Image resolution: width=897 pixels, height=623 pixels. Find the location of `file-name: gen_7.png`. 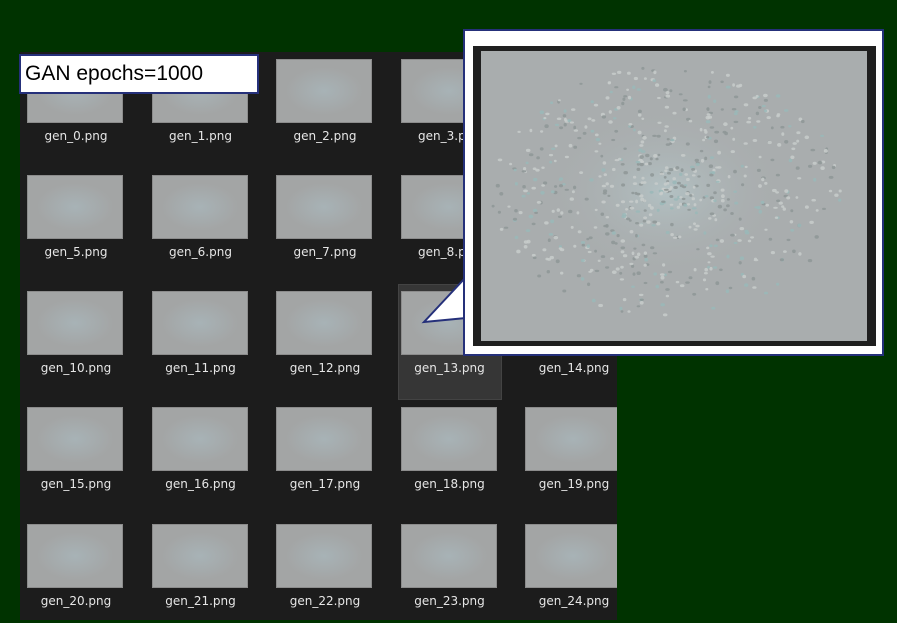

file-name: gen_7.png is located at coordinates (325, 252).